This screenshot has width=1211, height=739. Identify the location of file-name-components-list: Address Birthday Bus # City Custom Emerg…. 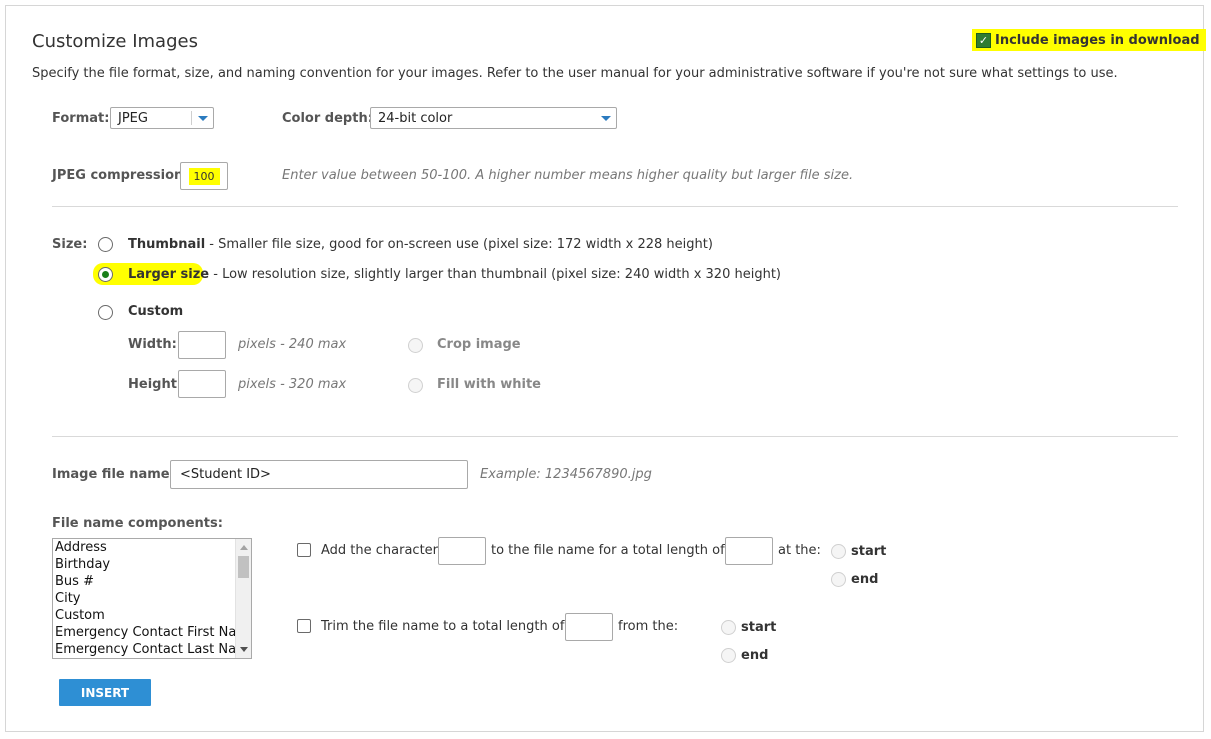
(152, 598).